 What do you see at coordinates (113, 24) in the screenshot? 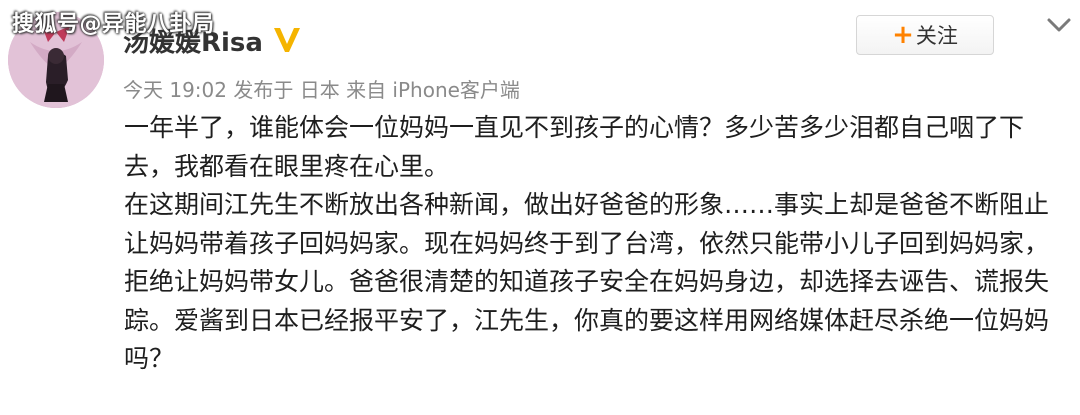
I see `watermark: 搜狐号@异能八卦局` at bounding box center [113, 24].